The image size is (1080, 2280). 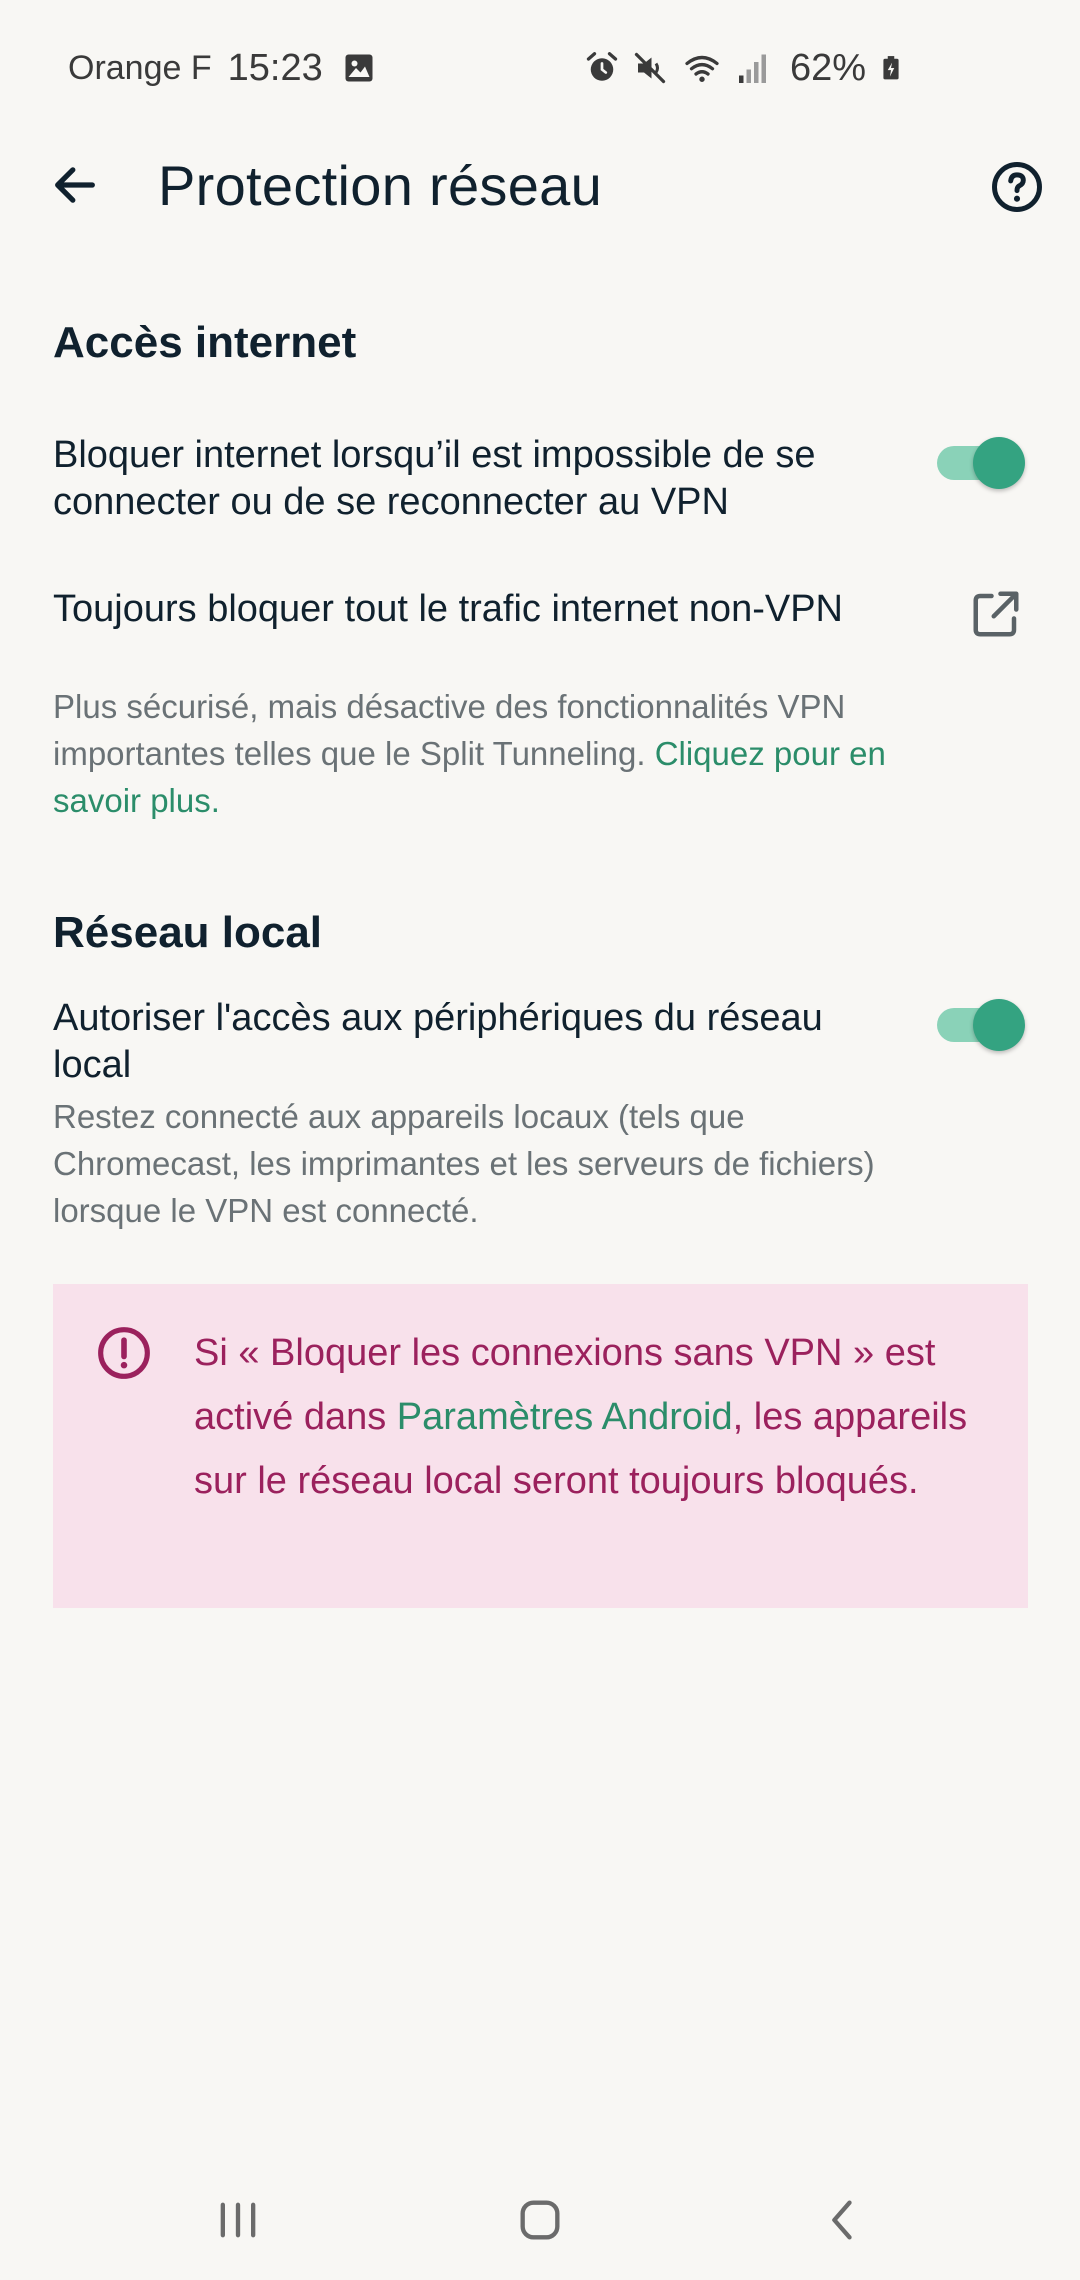 I want to click on nav-back-button, so click(x=843, y=2220).